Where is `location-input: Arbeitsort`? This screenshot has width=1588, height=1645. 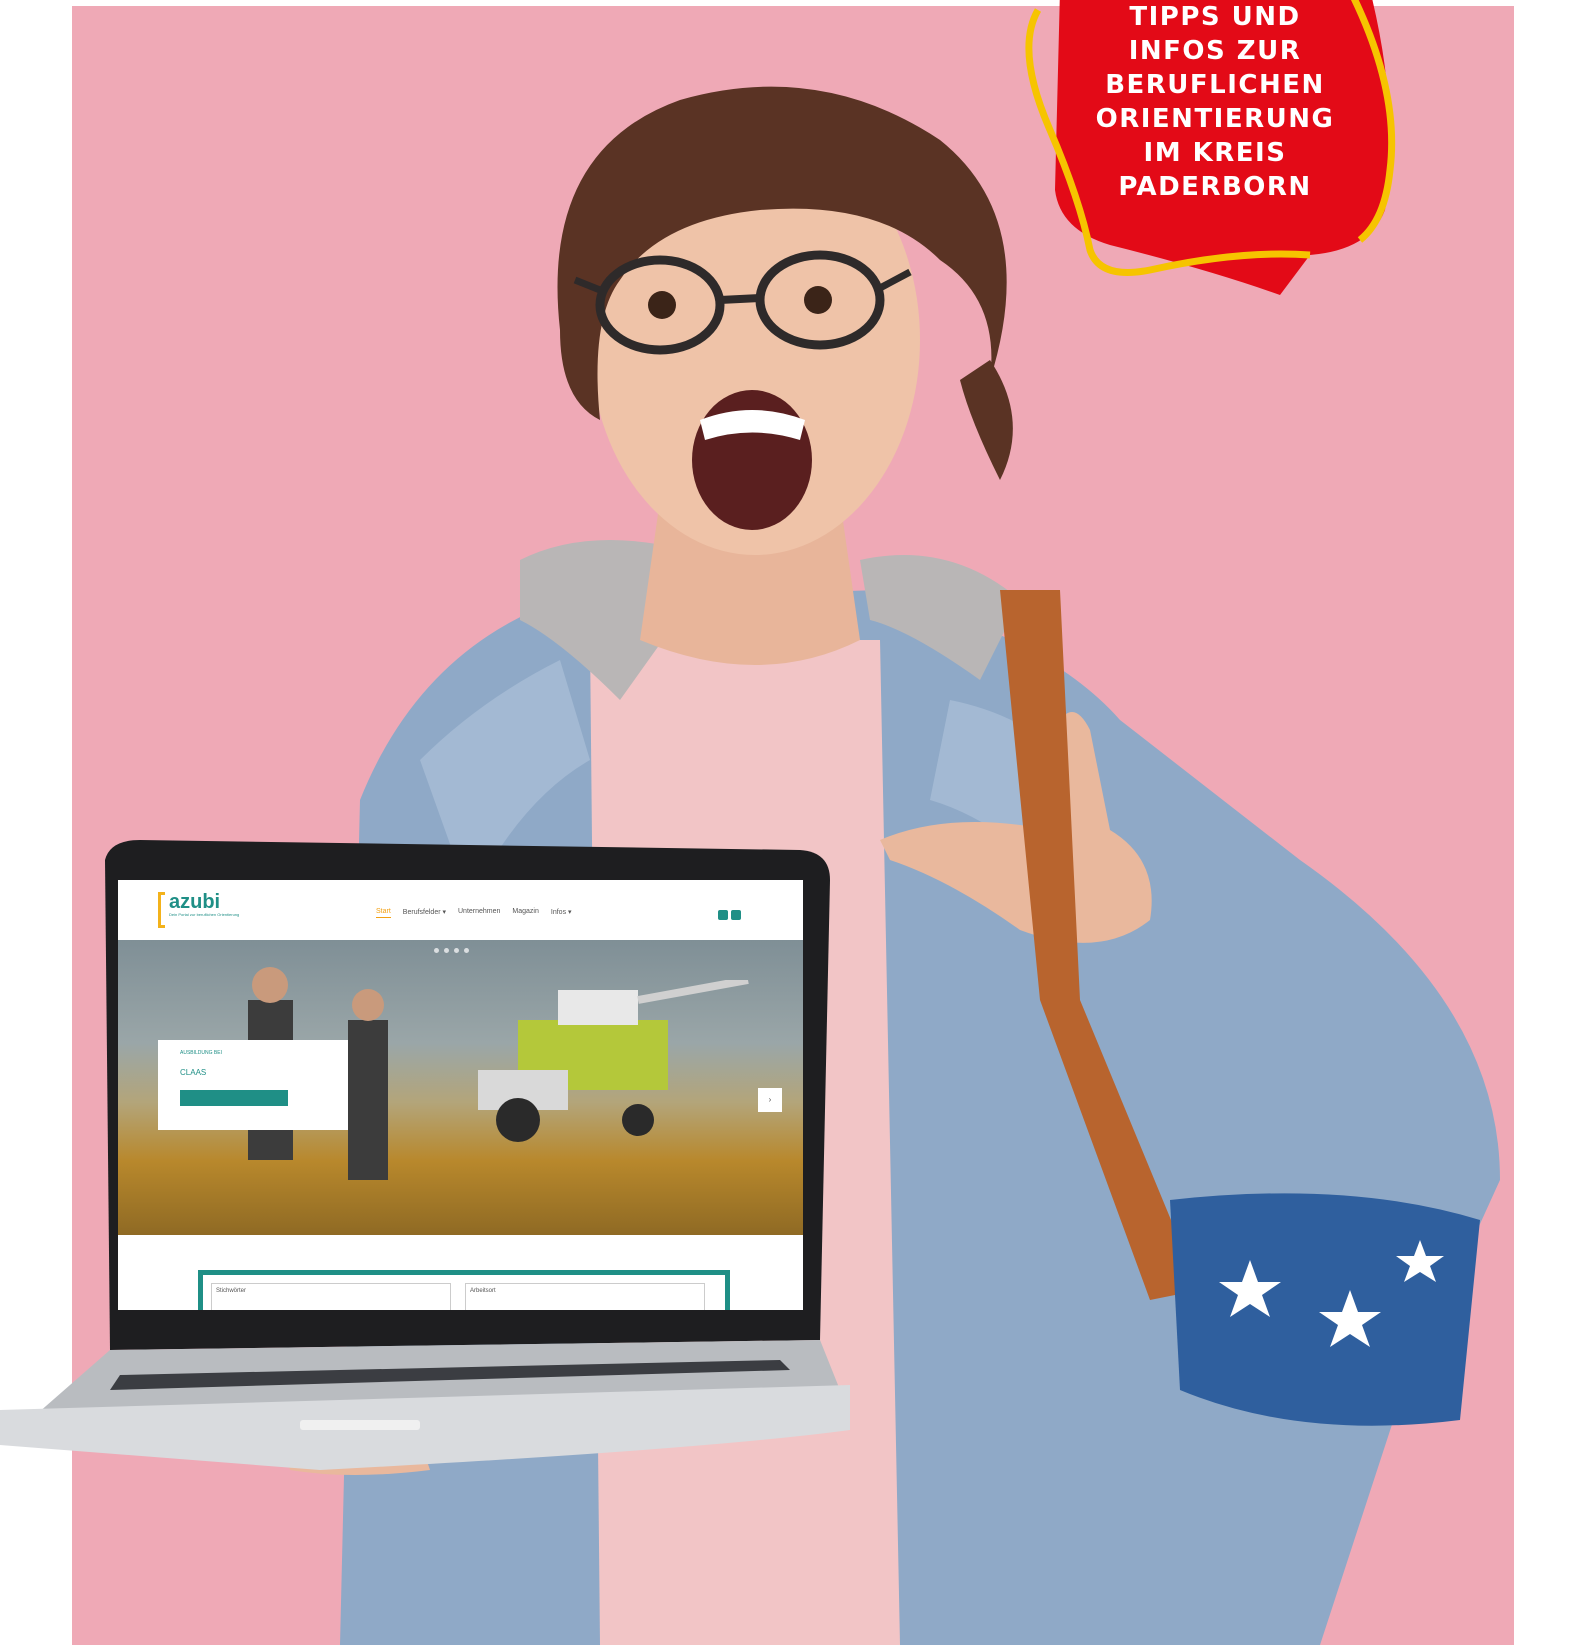
location-input: Arbeitsort is located at coordinates (585, 1296).